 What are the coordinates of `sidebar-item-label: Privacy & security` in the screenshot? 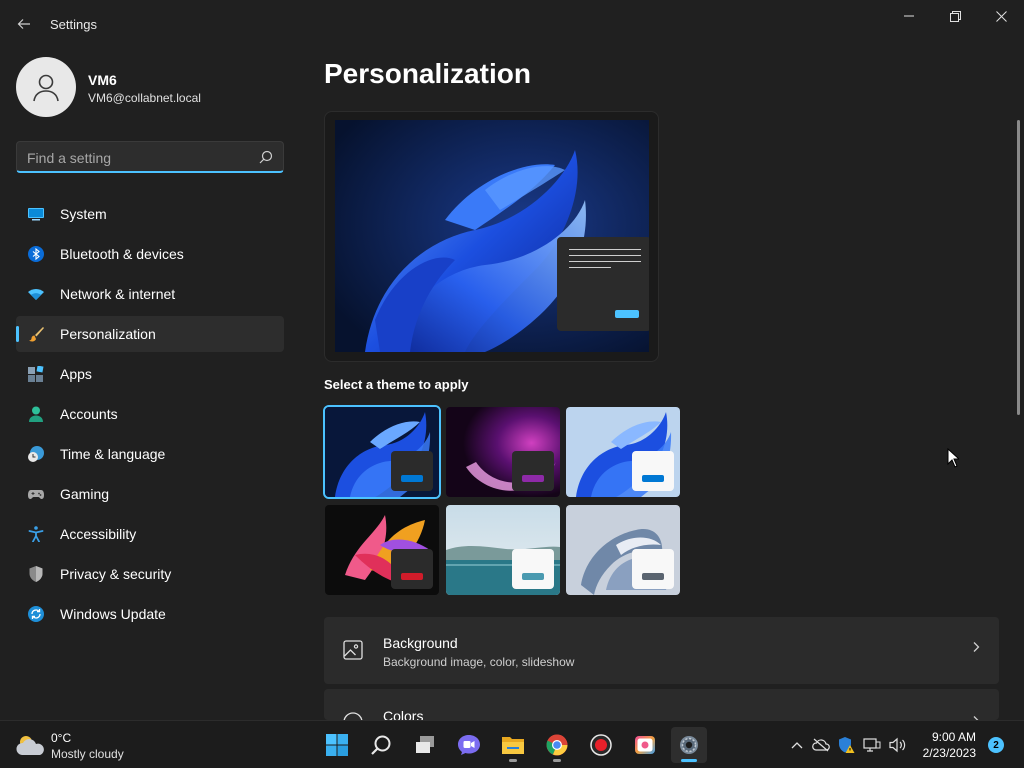 It's located at (116, 574).